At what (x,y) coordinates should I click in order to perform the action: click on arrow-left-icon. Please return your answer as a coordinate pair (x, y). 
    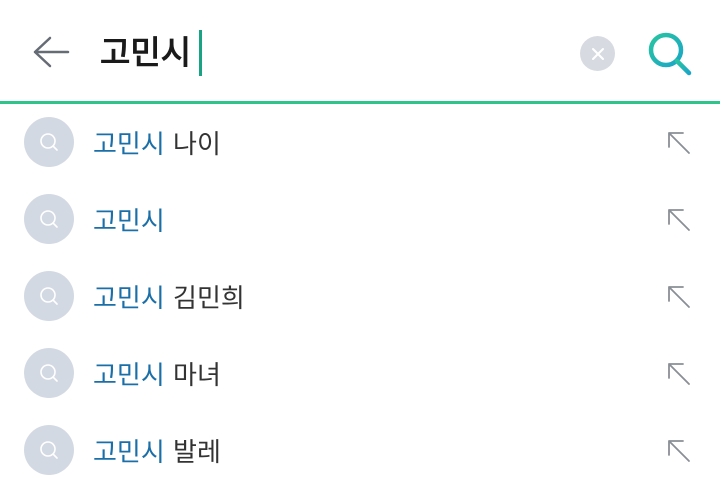
    Looking at the image, I should click on (51, 52).